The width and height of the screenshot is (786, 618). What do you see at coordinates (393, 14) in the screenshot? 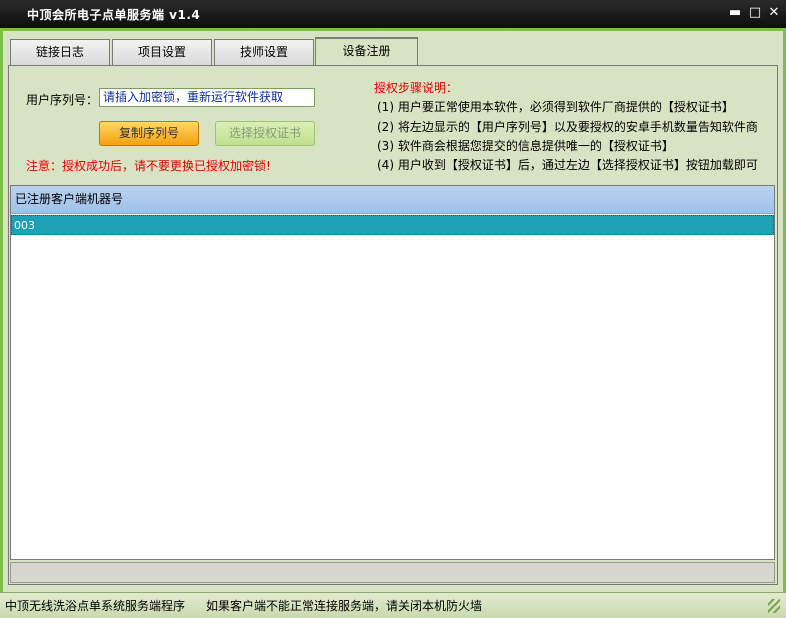
I see `title-bar: 中顶会所电子点单服务端 v1.4 ▬ □ ✕` at bounding box center [393, 14].